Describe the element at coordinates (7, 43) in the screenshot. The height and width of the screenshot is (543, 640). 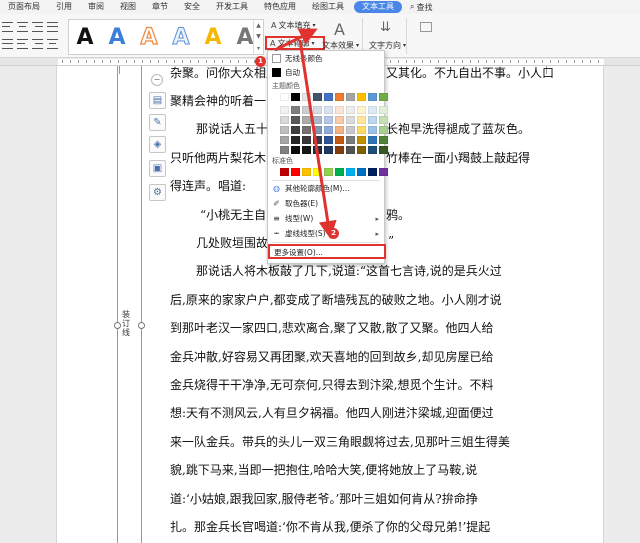
I see `distribute-icon` at that location.